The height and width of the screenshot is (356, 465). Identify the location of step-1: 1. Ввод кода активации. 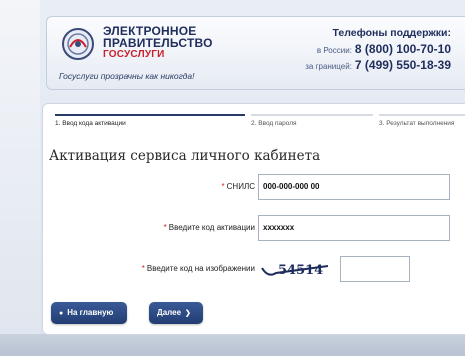
(150, 120).